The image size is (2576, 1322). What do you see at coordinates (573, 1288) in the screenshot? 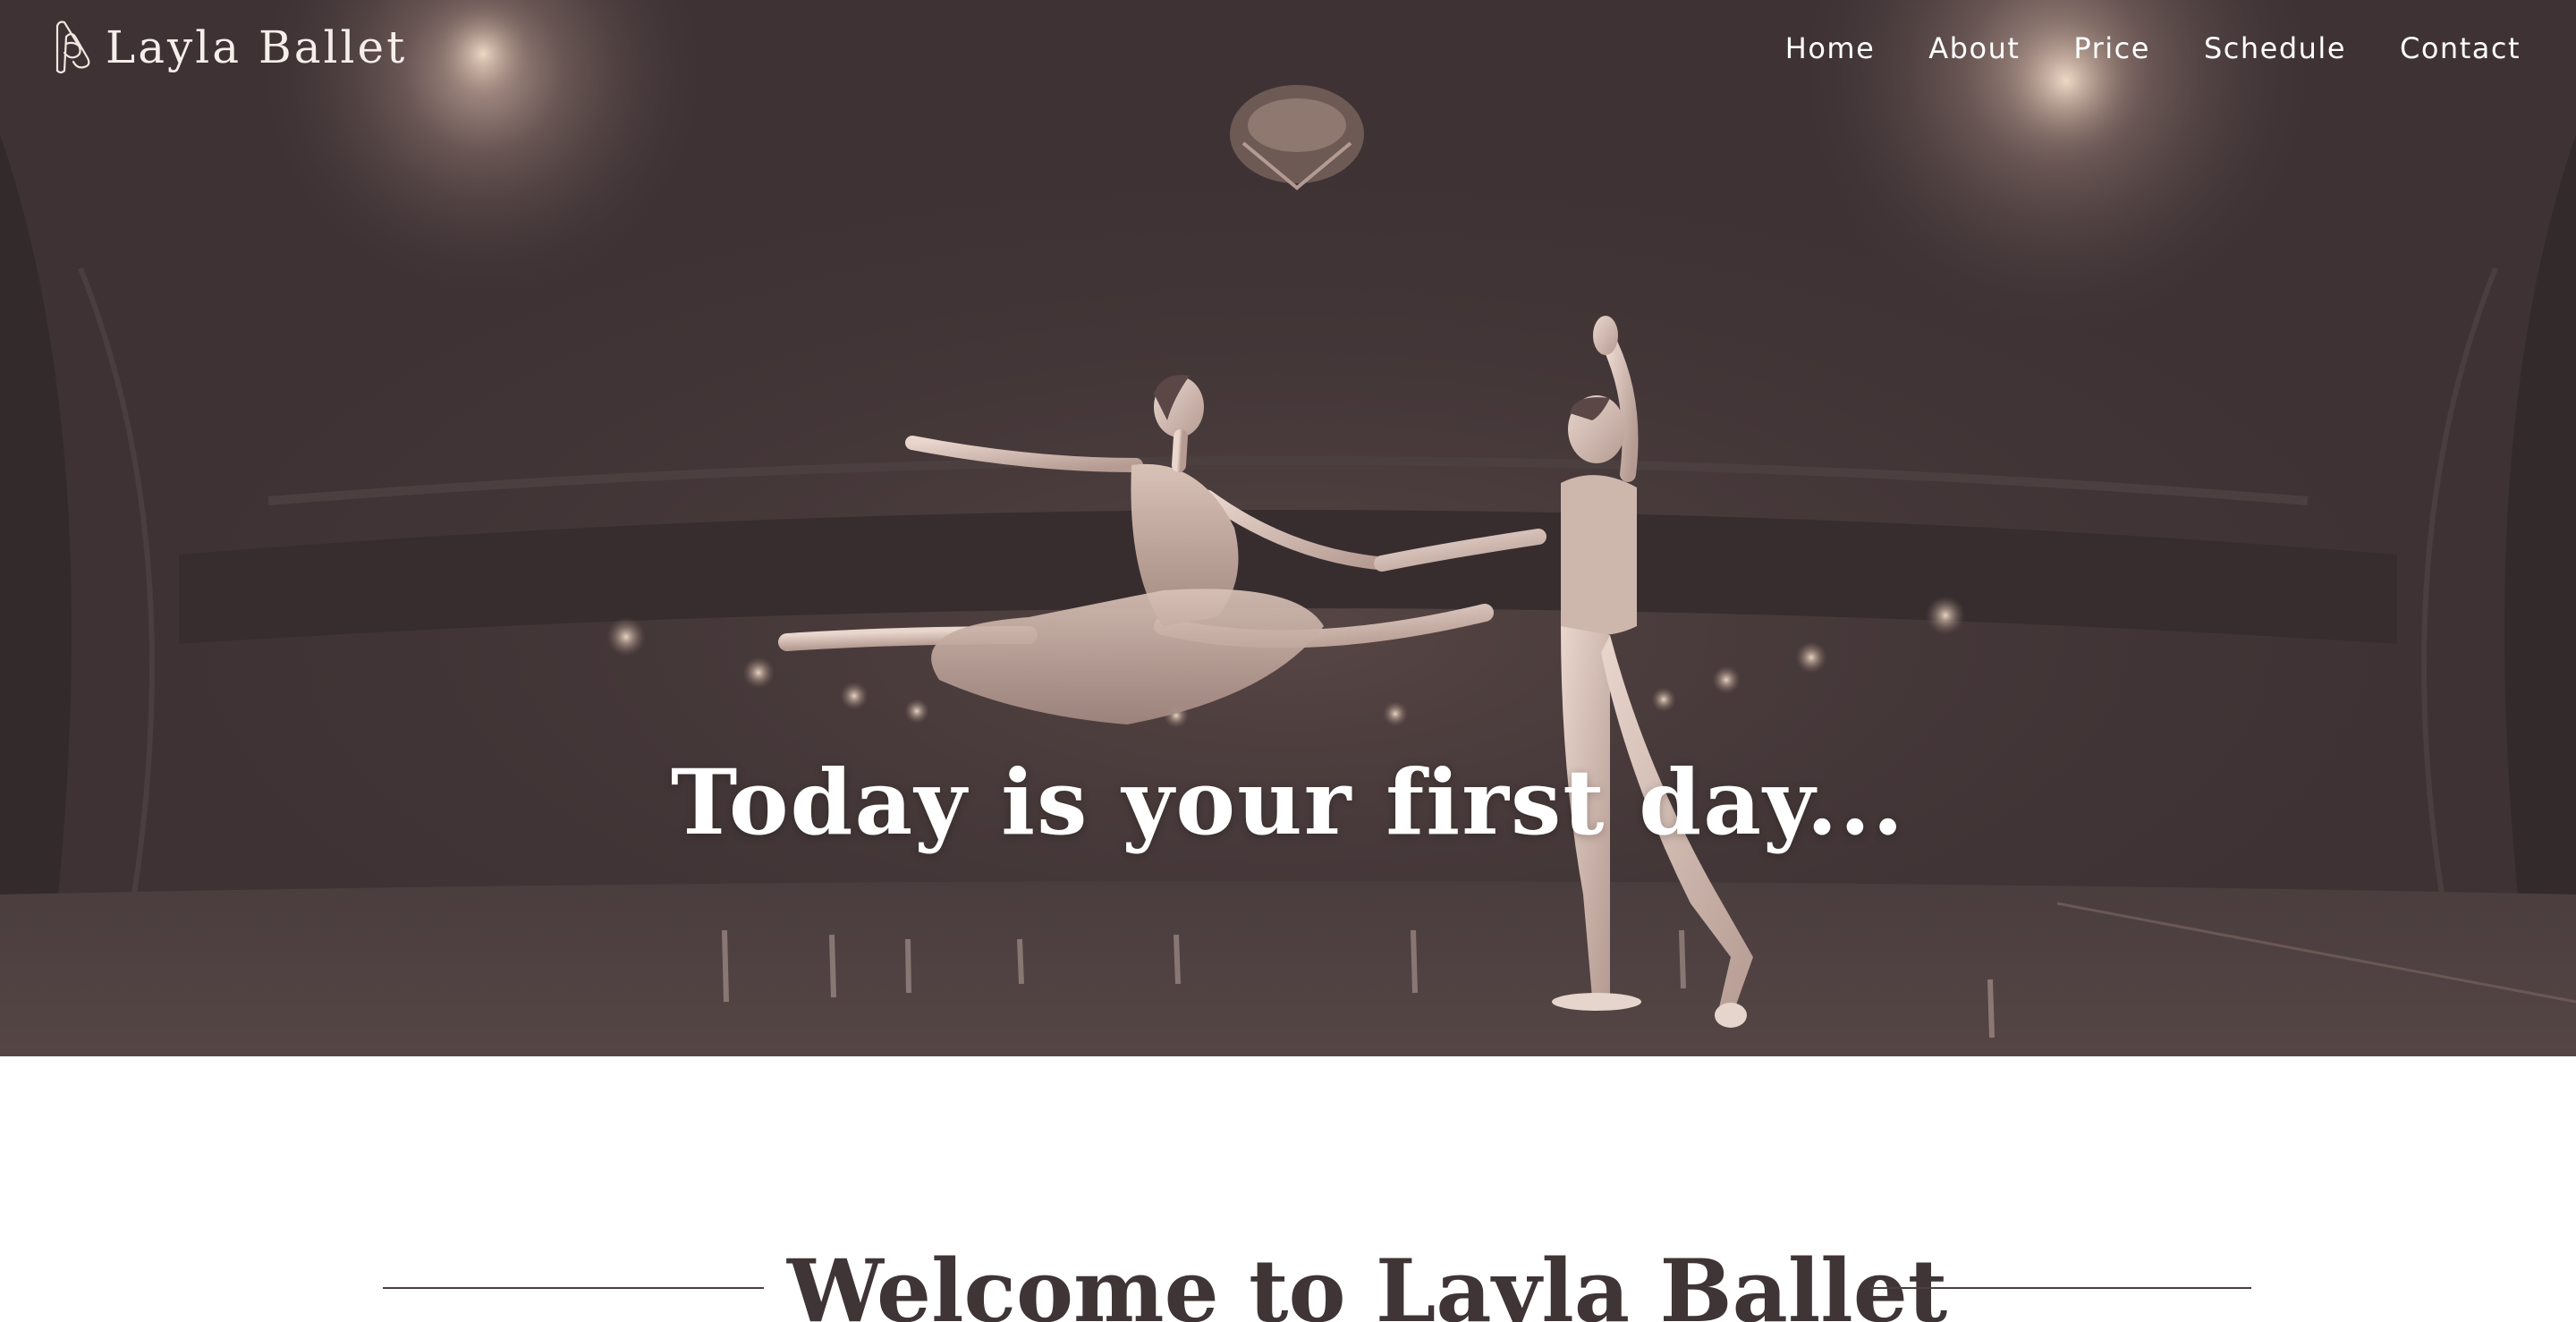
I see `title-divider-left` at bounding box center [573, 1288].